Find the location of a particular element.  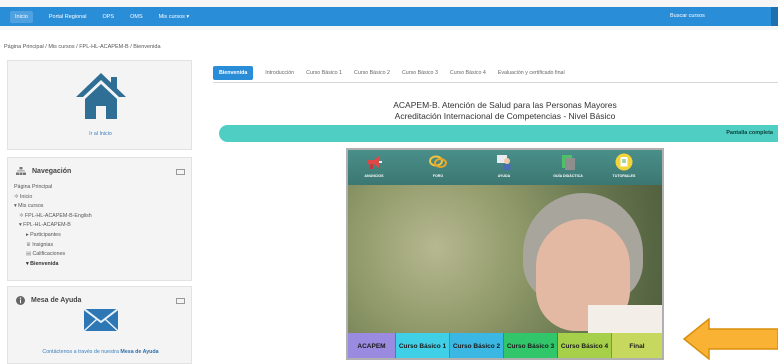

help-button: AYUDA is located at coordinates (504, 165).